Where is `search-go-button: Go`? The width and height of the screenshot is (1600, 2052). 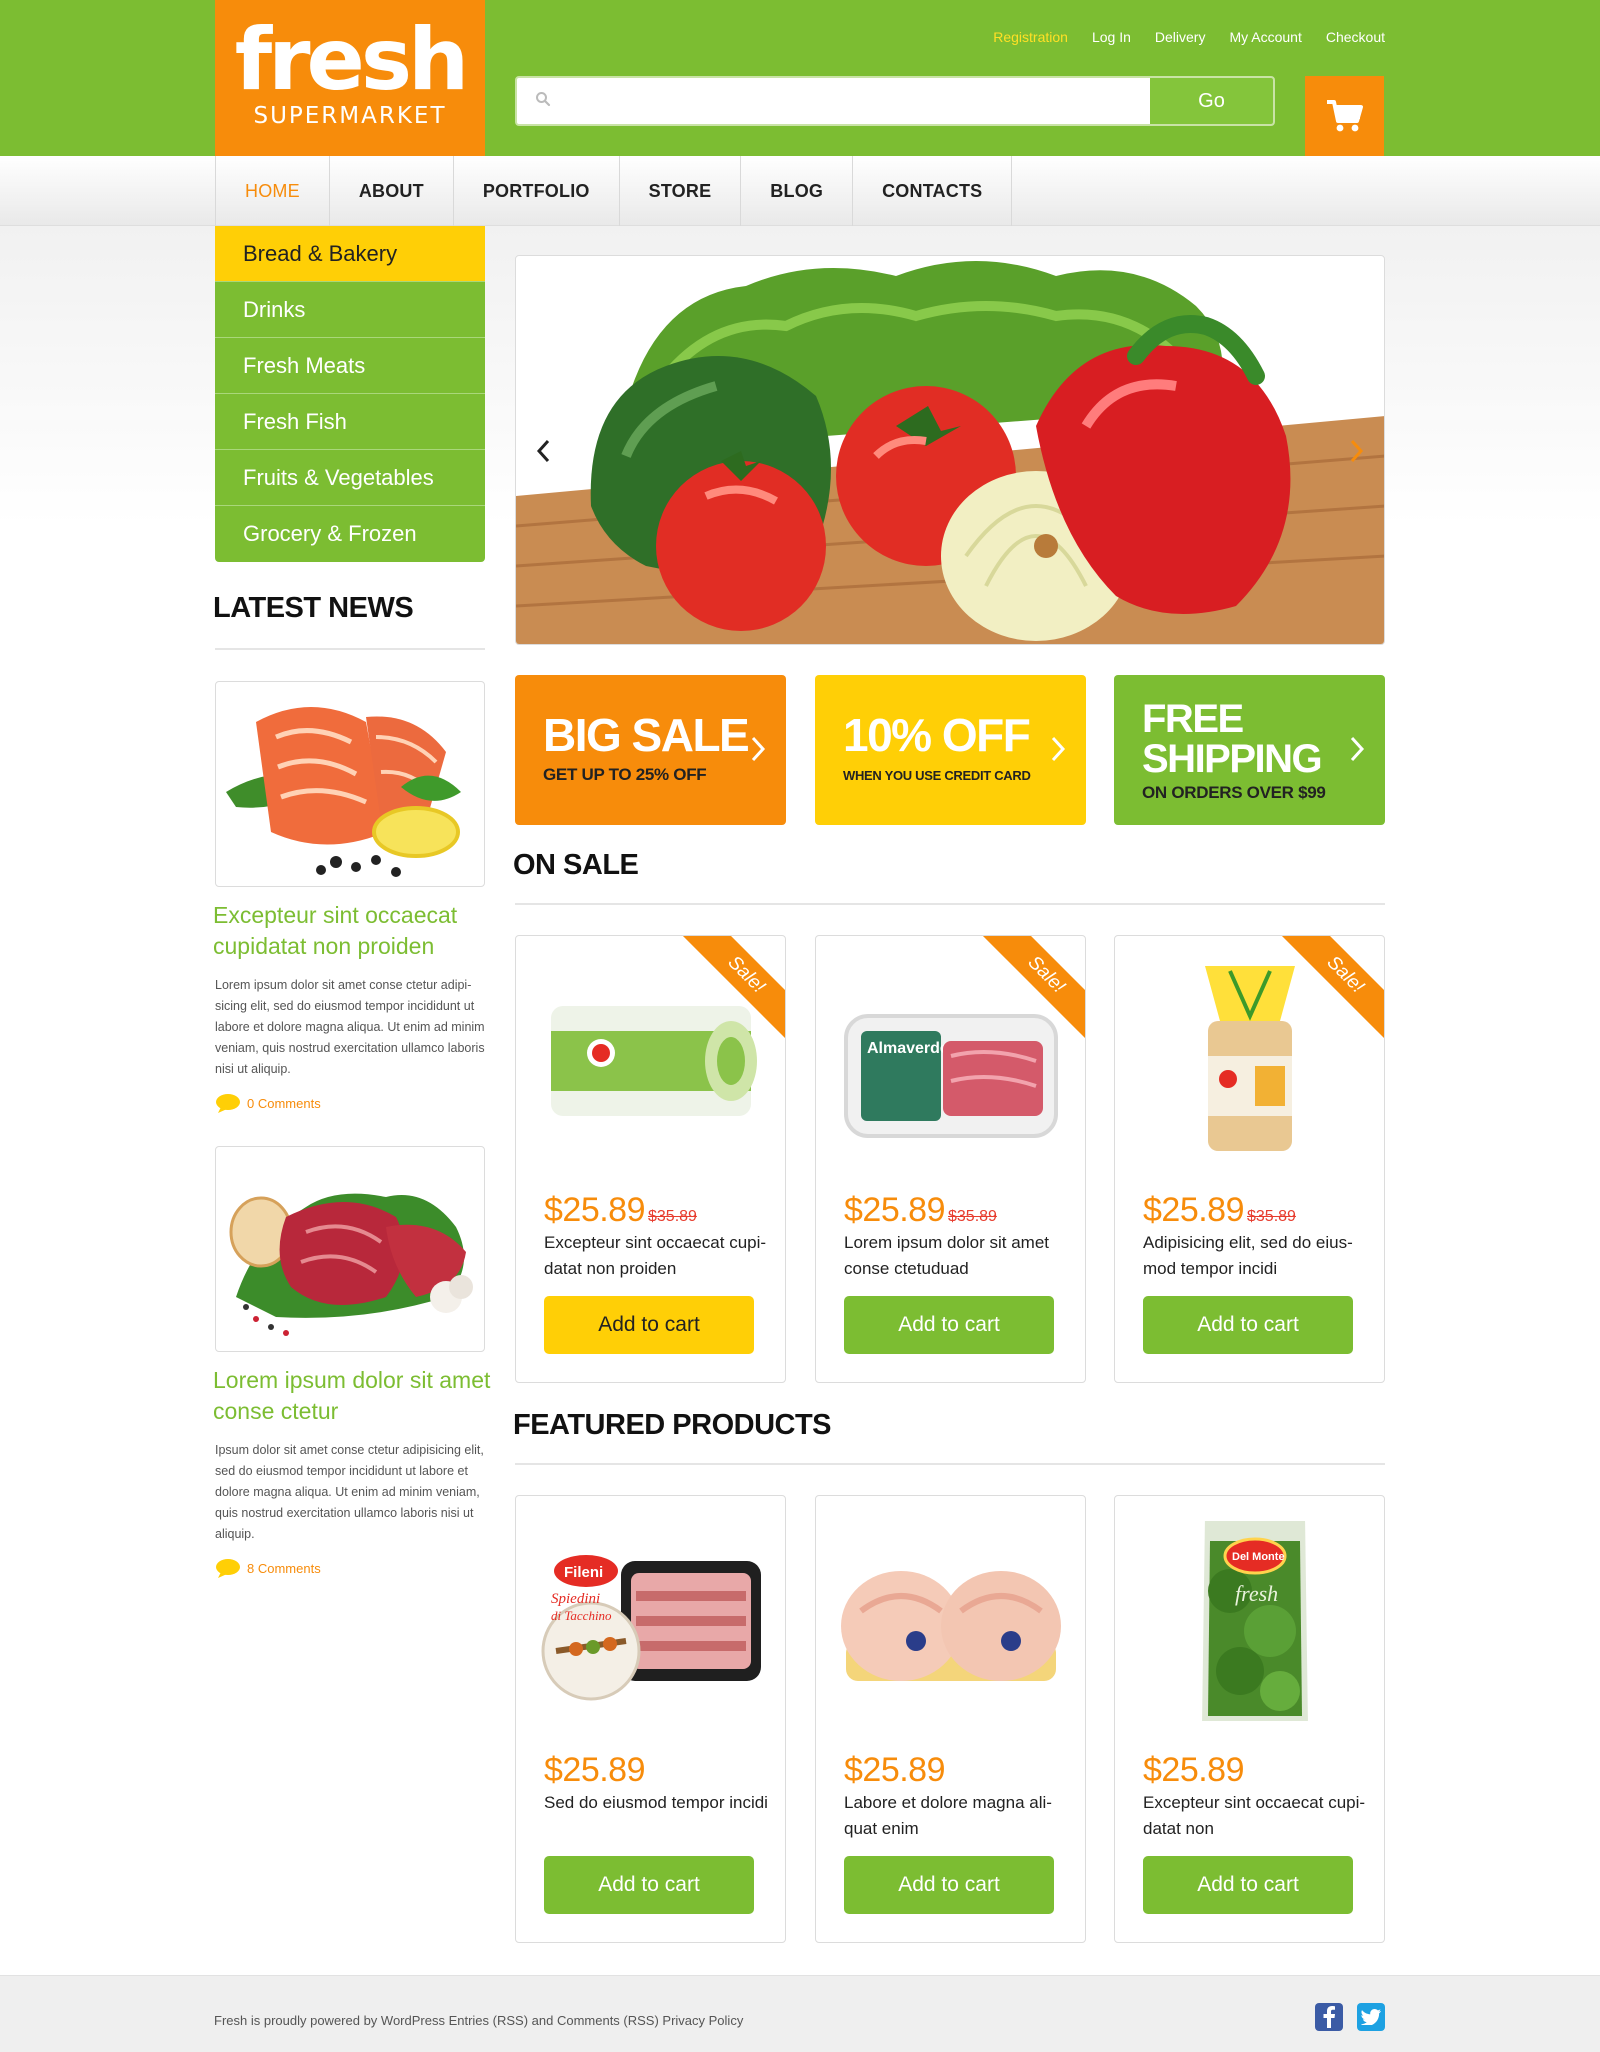 search-go-button: Go is located at coordinates (1211, 101).